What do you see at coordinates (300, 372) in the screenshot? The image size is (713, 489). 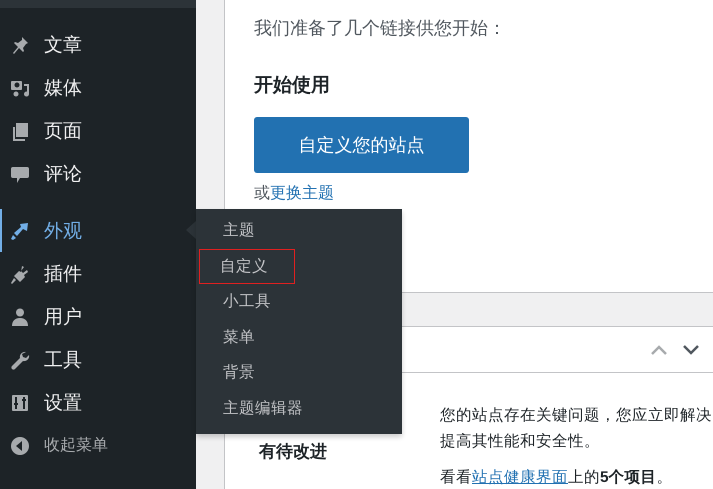 I see `submenu-item: 背景` at bounding box center [300, 372].